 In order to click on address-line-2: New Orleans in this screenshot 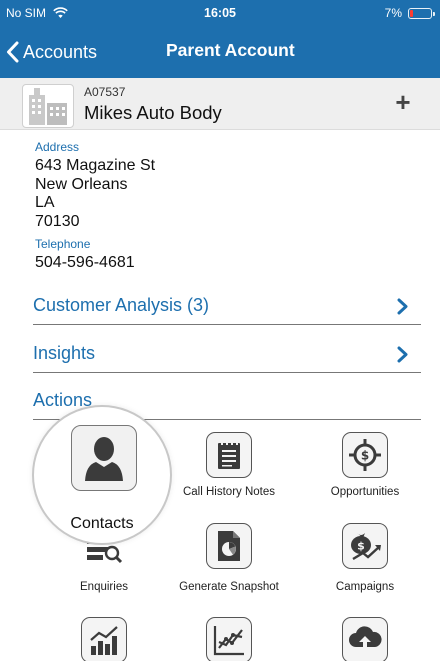, I will do `click(81, 184)`.